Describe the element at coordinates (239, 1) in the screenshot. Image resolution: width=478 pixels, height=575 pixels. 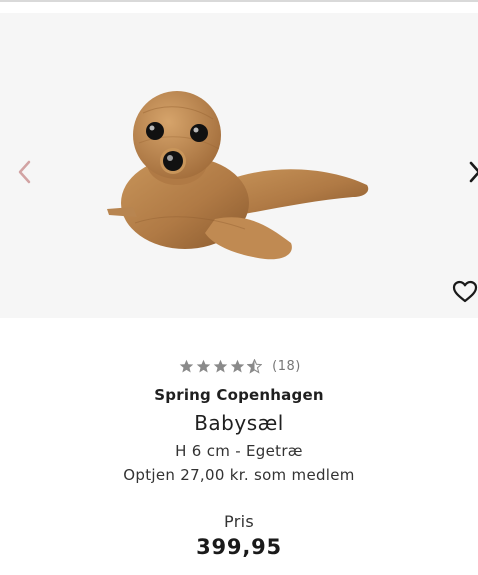
I see `top-divider` at that location.